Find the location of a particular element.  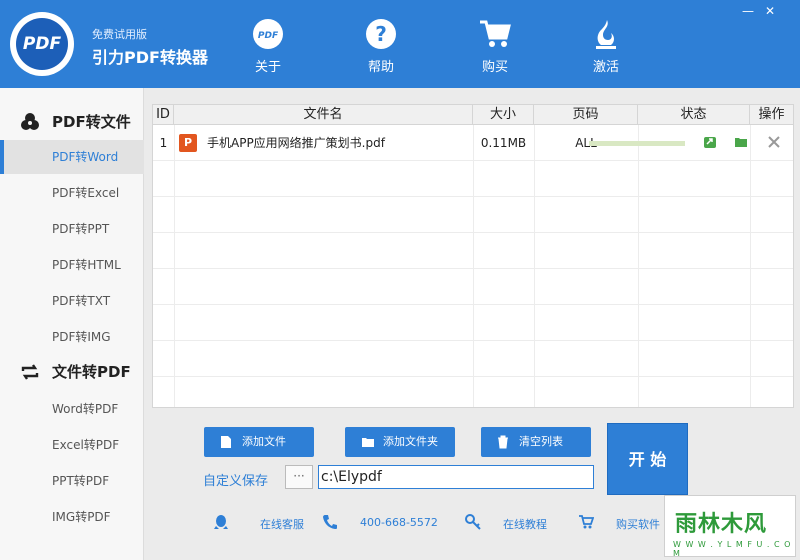

save-path-input is located at coordinates (456, 477).